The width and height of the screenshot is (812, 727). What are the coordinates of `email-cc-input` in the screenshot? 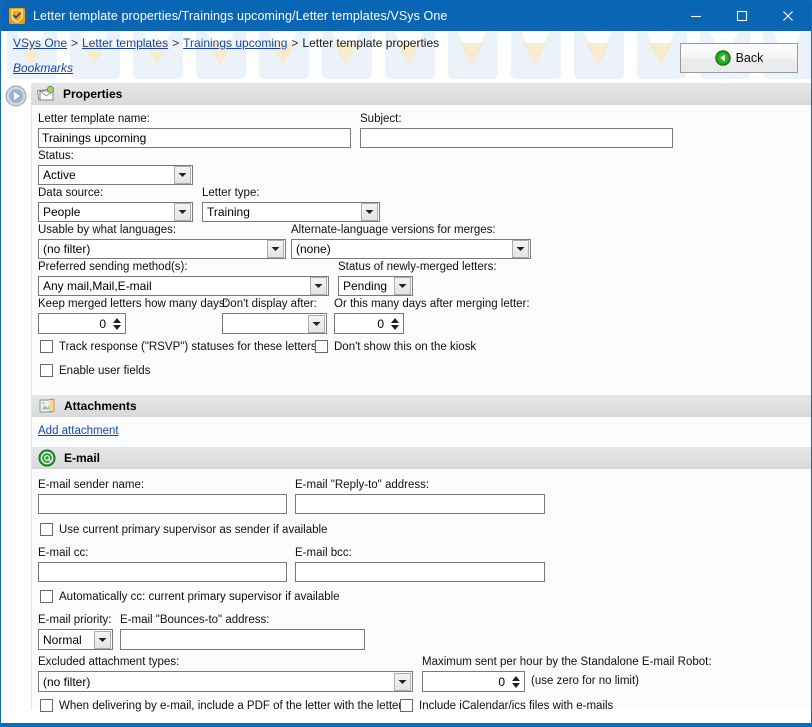 It's located at (162, 572).